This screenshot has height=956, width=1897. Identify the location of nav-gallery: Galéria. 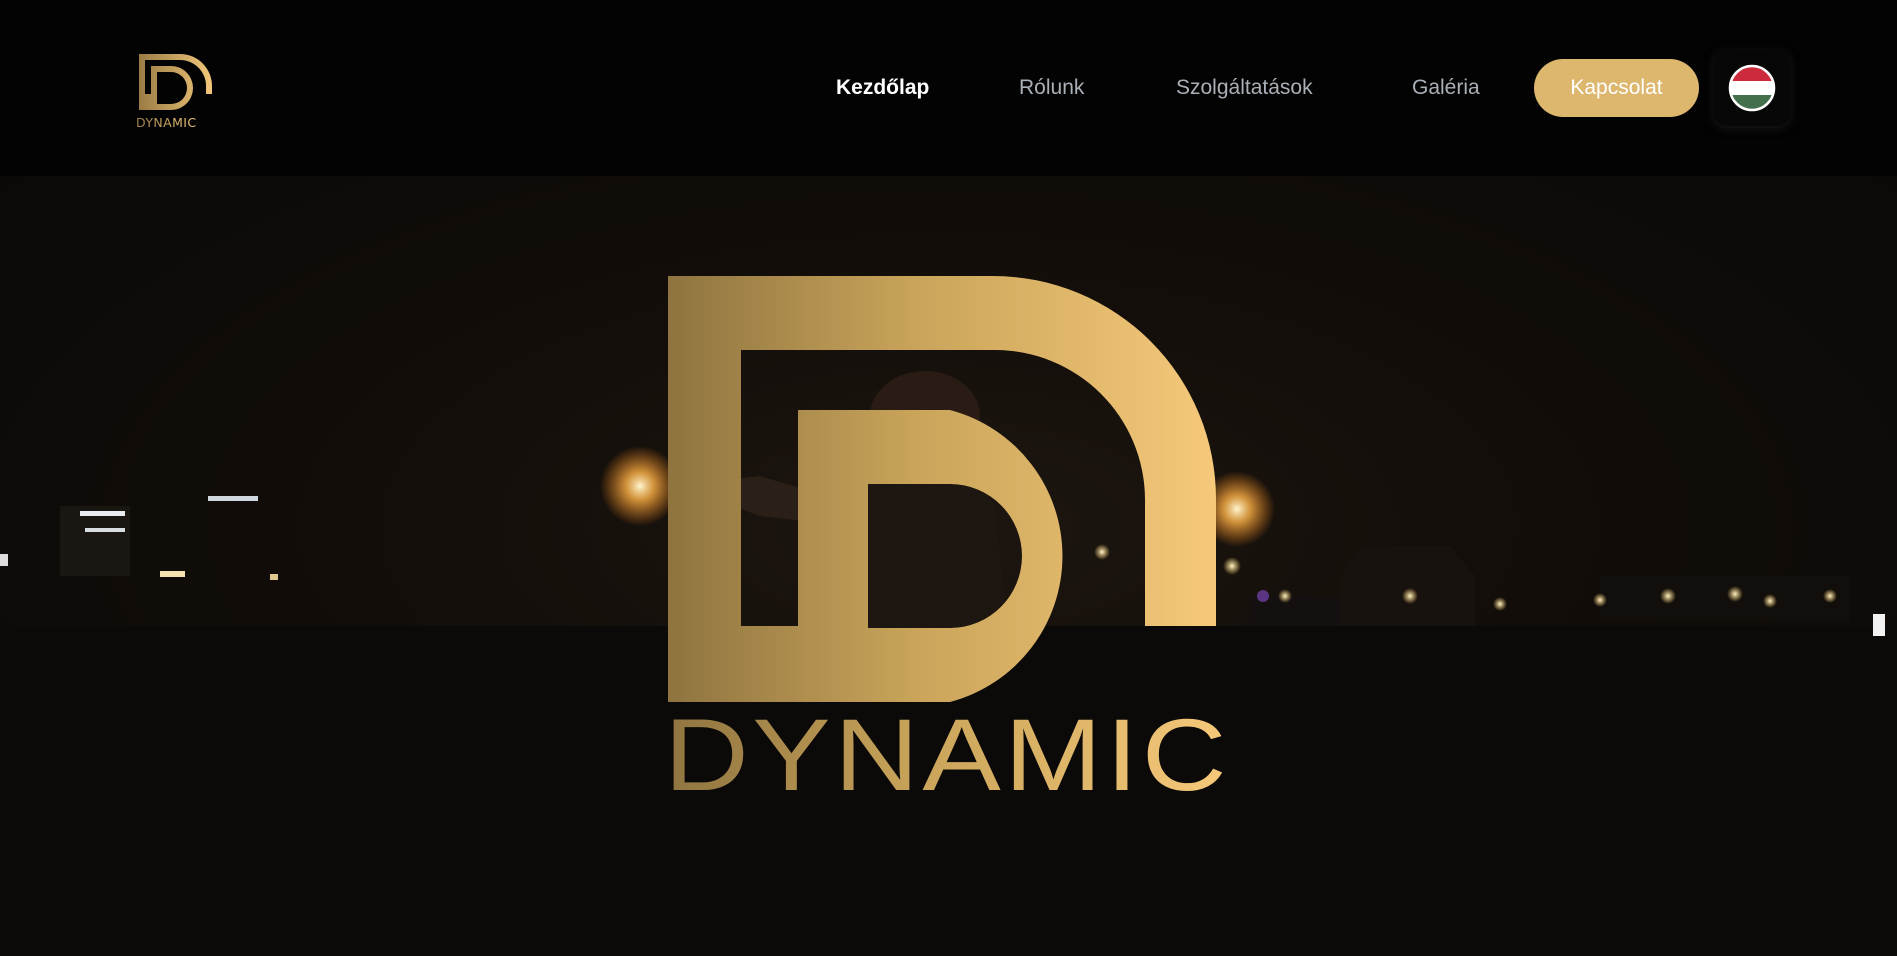
(1446, 88).